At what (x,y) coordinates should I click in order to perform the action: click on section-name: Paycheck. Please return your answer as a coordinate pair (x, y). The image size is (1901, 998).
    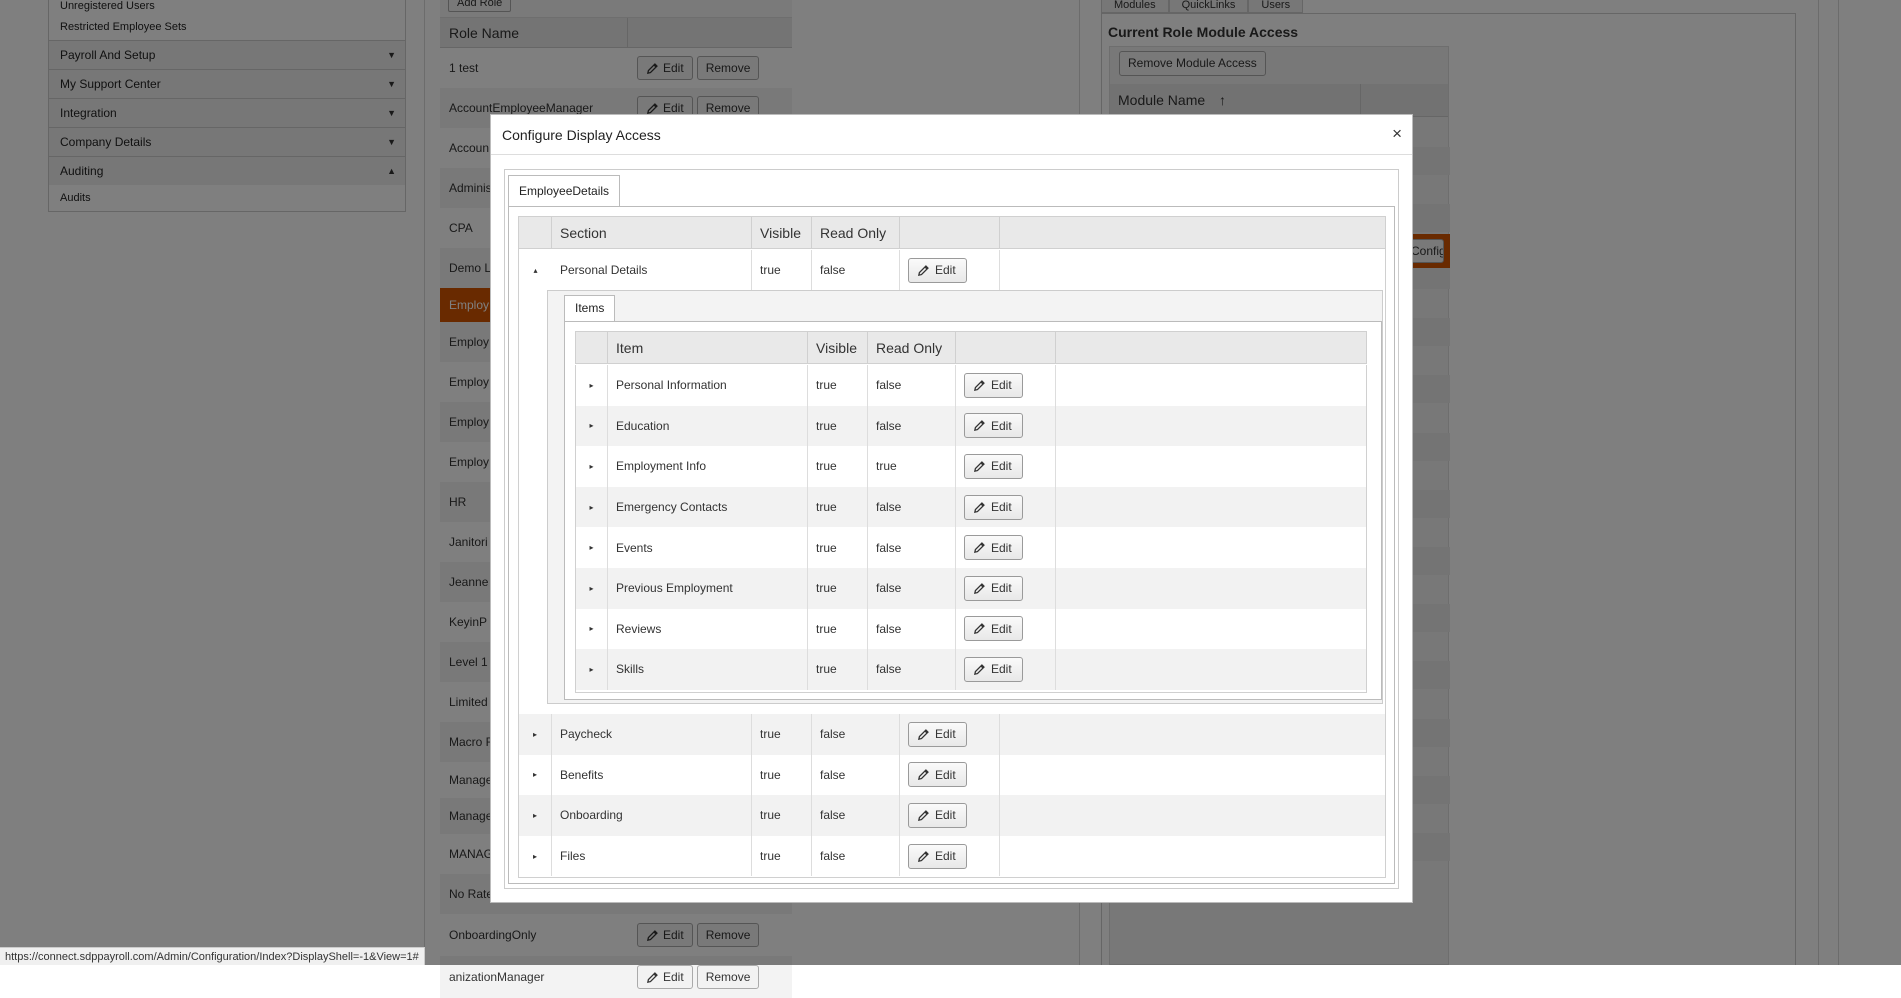
    Looking at the image, I should click on (652, 734).